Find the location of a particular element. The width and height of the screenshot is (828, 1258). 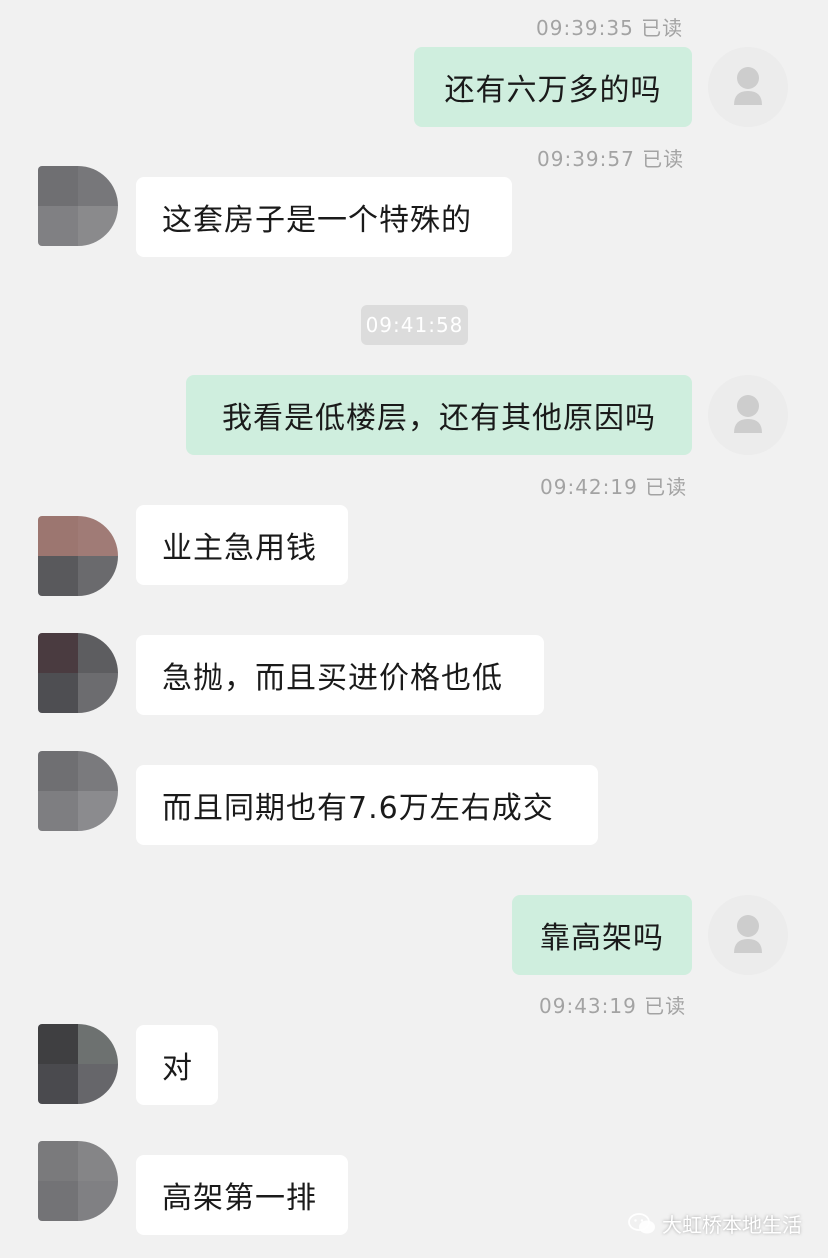

incoming-message: 急抛，而且买进价格也低 is located at coordinates (340, 675).